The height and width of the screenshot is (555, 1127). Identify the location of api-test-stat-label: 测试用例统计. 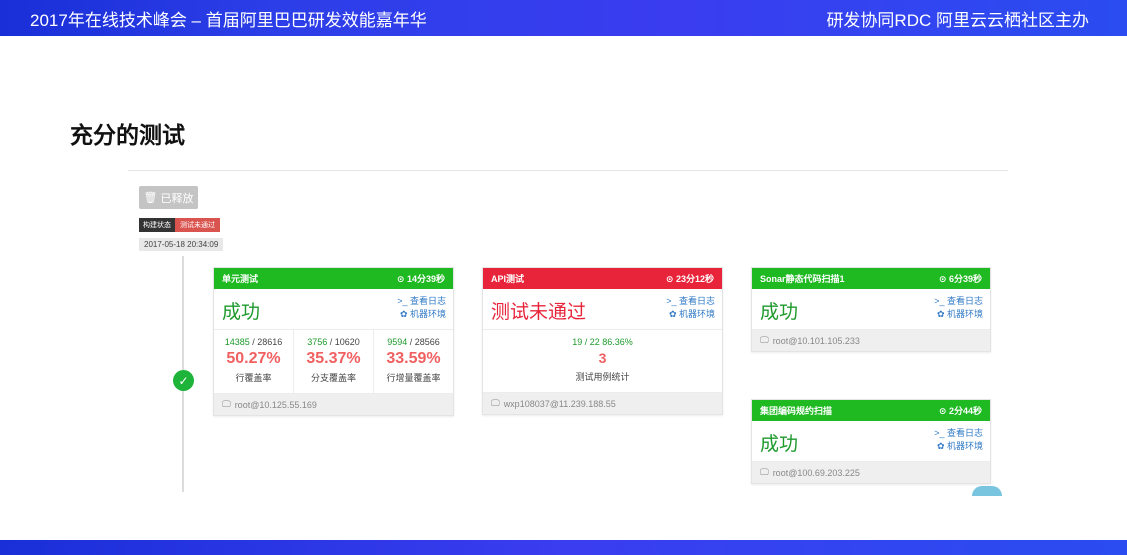
(602, 377).